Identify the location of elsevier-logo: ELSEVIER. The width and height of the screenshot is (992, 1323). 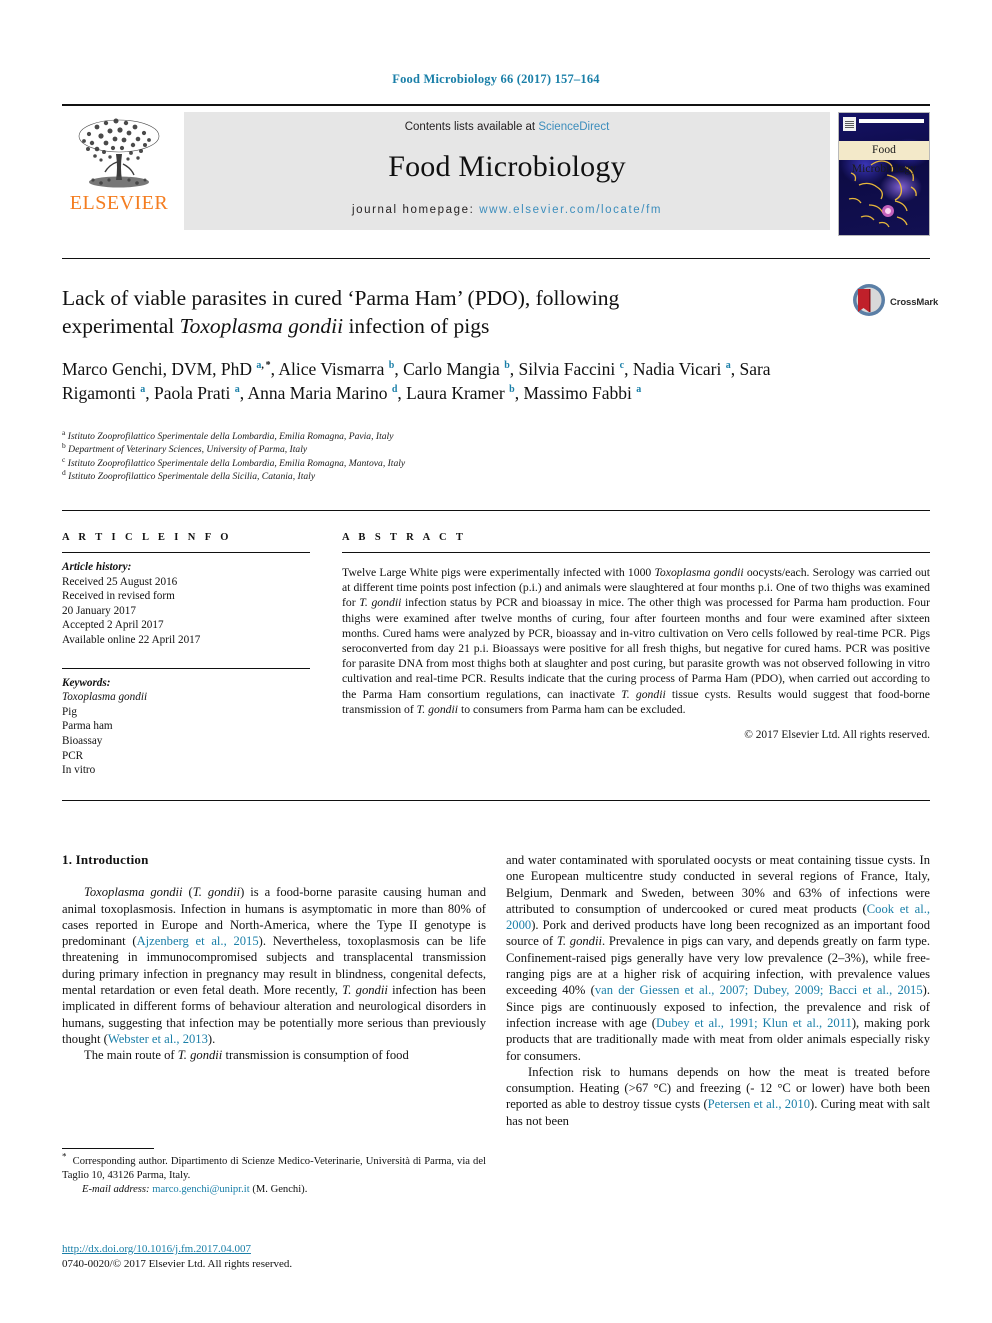
(123, 162).